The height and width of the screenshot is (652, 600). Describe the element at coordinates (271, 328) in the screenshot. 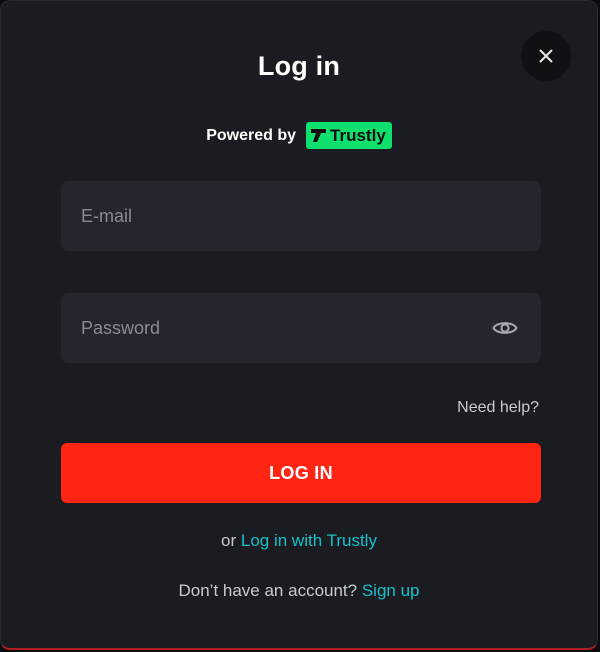

I see `password-field` at that location.